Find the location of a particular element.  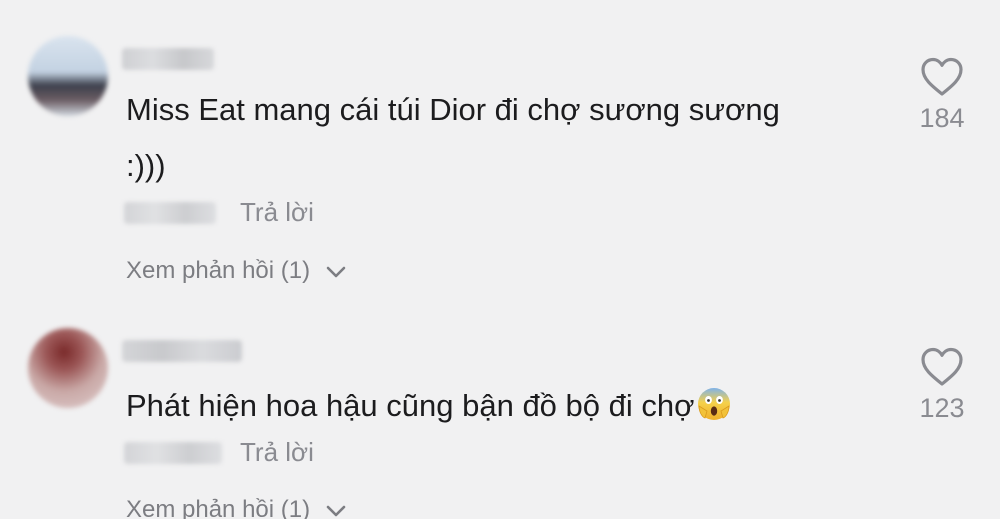

like-button: 184 is located at coordinates (942, 95).